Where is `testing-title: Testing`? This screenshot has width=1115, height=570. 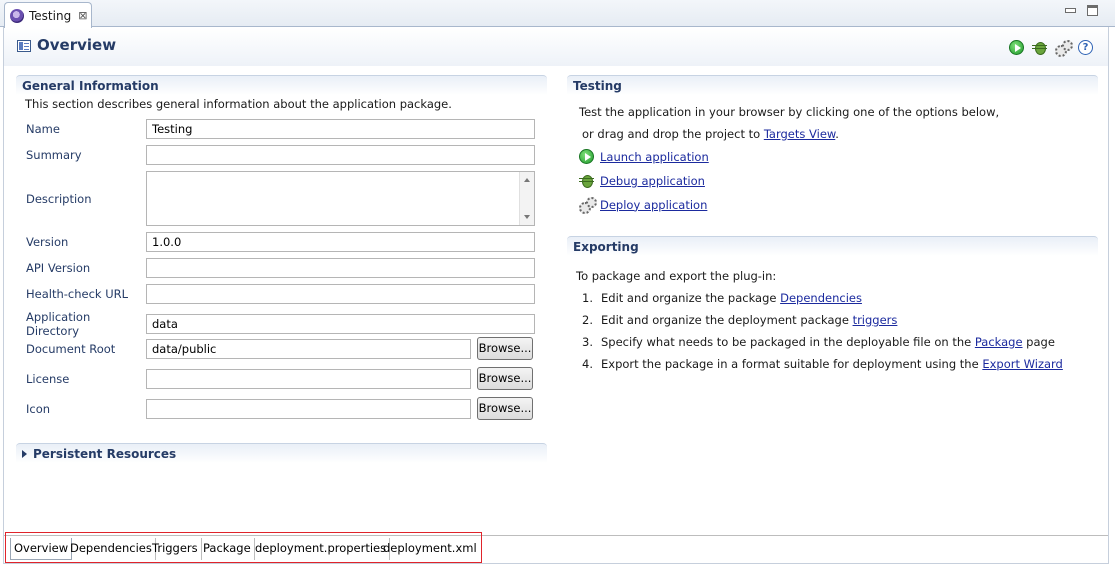
testing-title: Testing is located at coordinates (832, 85).